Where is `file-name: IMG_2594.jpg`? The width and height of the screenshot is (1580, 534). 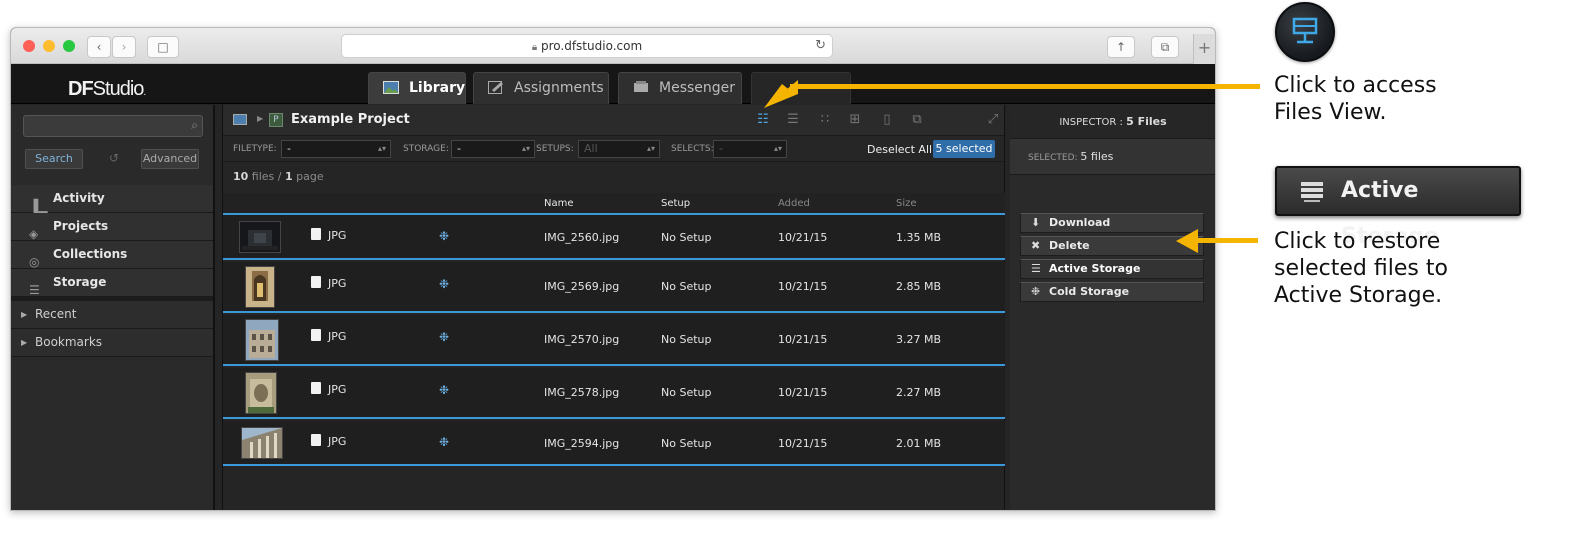 file-name: IMG_2594.jpg is located at coordinates (582, 443).